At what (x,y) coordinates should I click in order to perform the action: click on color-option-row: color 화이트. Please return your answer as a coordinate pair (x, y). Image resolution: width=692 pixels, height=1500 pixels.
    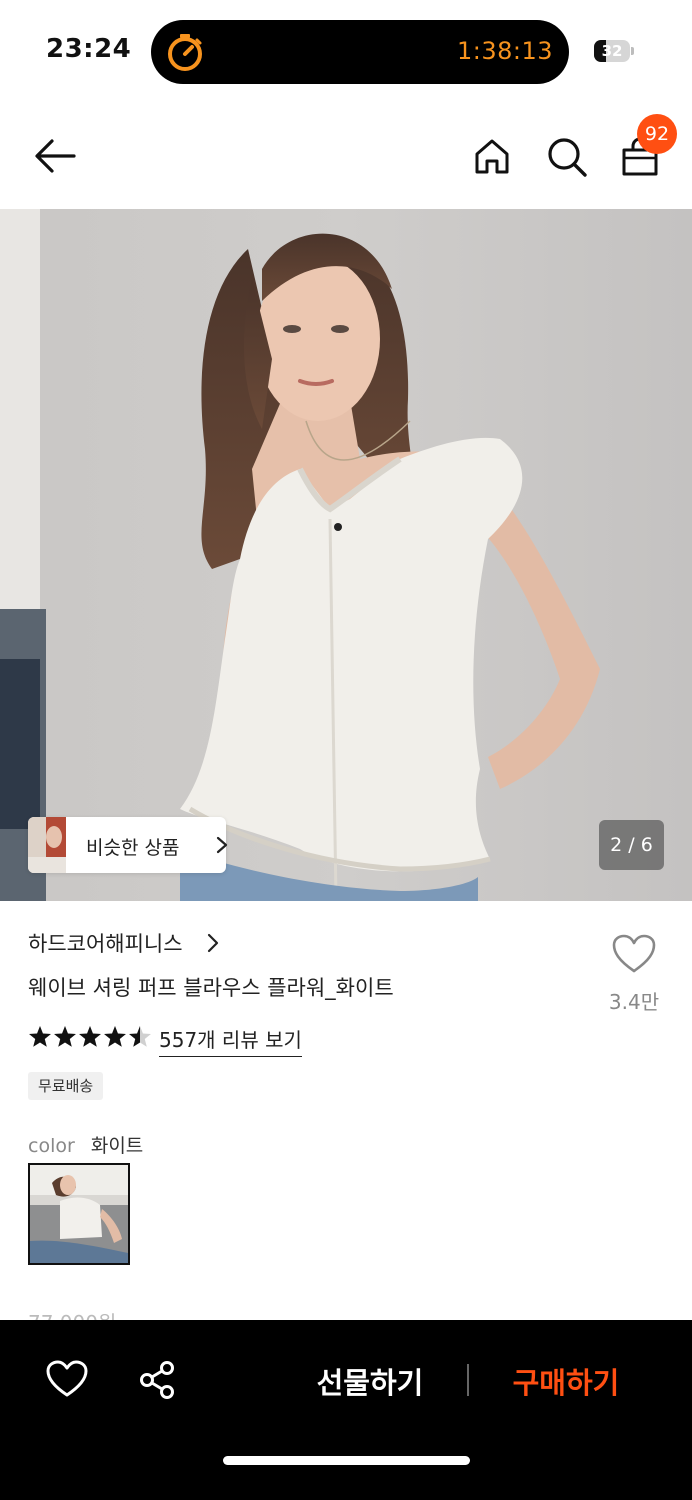
    Looking at the image, I should click on (85, 1144).